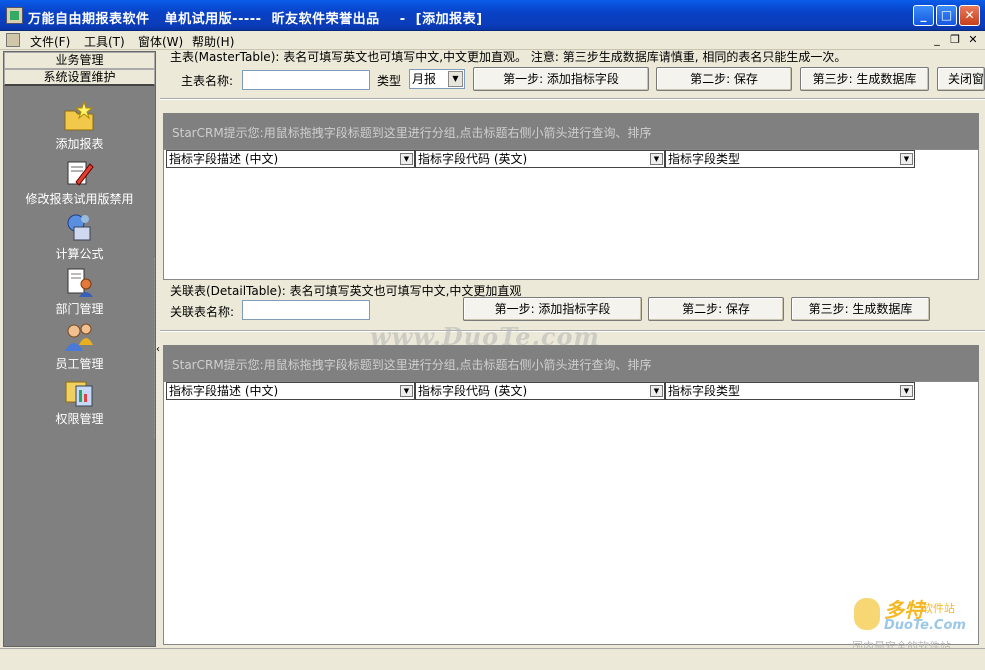 This screenshot has height=670, width=985. I want to click on sidebar-item-add-report: 添加报表, so click(79, 128).